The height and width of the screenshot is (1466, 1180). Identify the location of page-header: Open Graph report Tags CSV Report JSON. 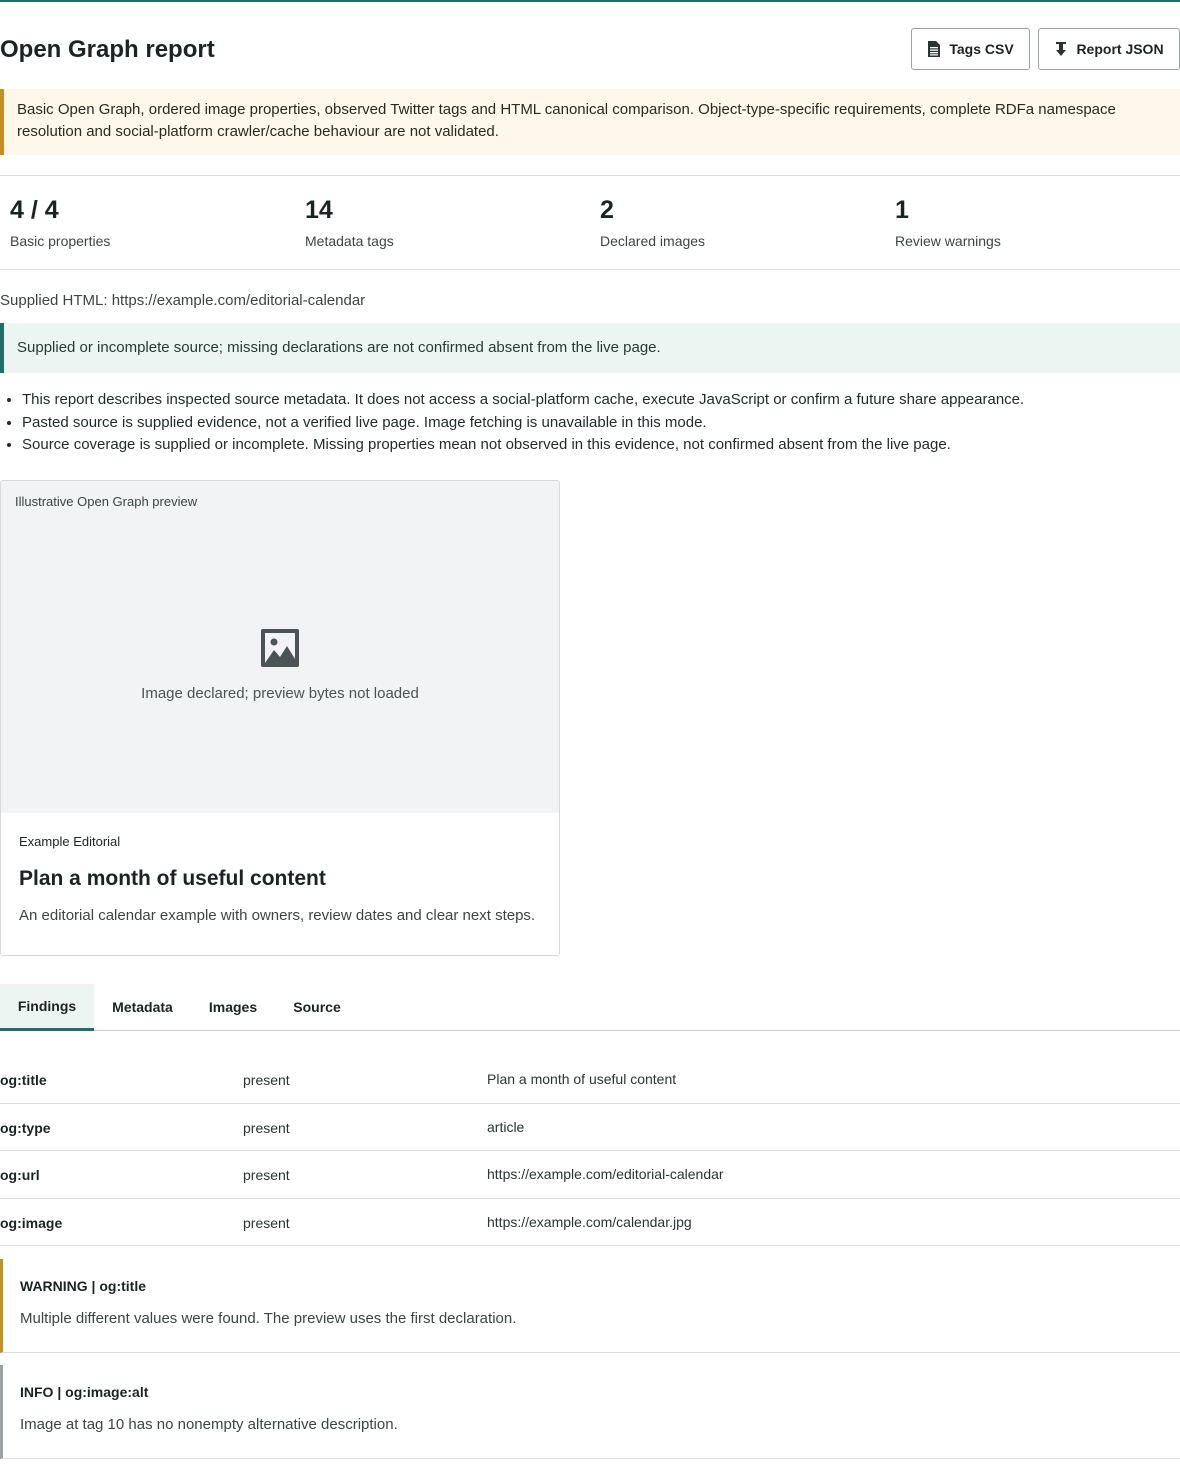
(590, 50).